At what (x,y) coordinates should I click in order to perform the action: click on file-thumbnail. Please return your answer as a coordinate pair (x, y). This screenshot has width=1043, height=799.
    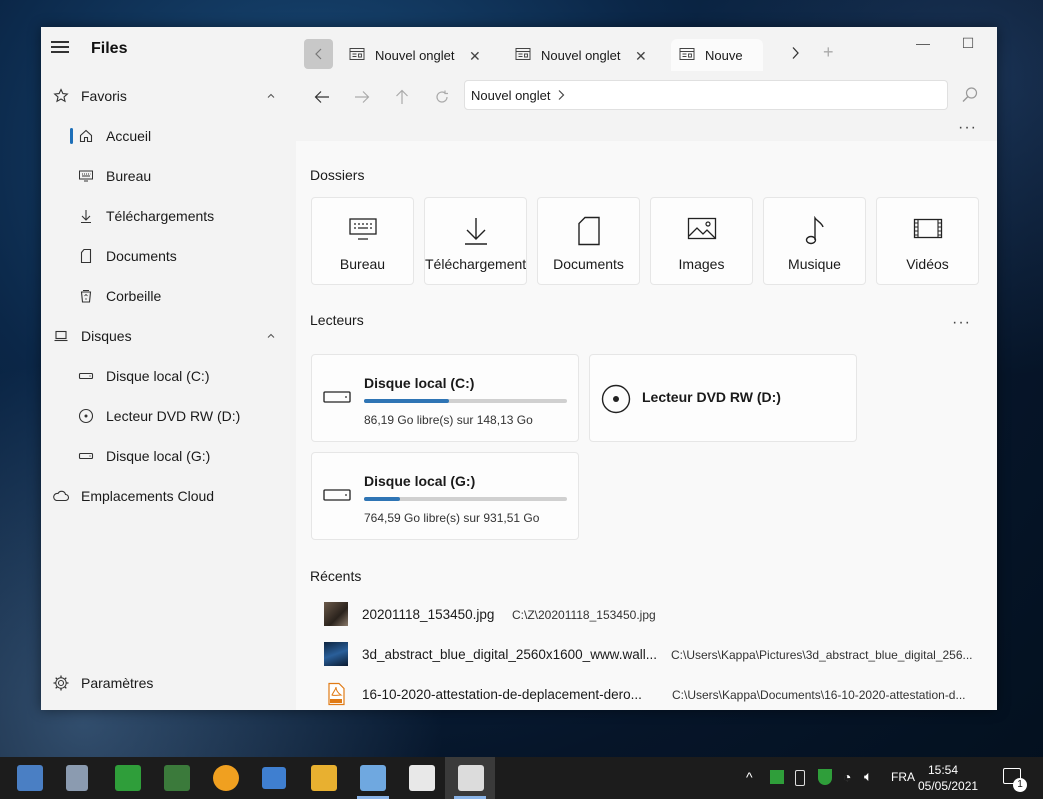
    Looking at the image, I should click on (336, 654).